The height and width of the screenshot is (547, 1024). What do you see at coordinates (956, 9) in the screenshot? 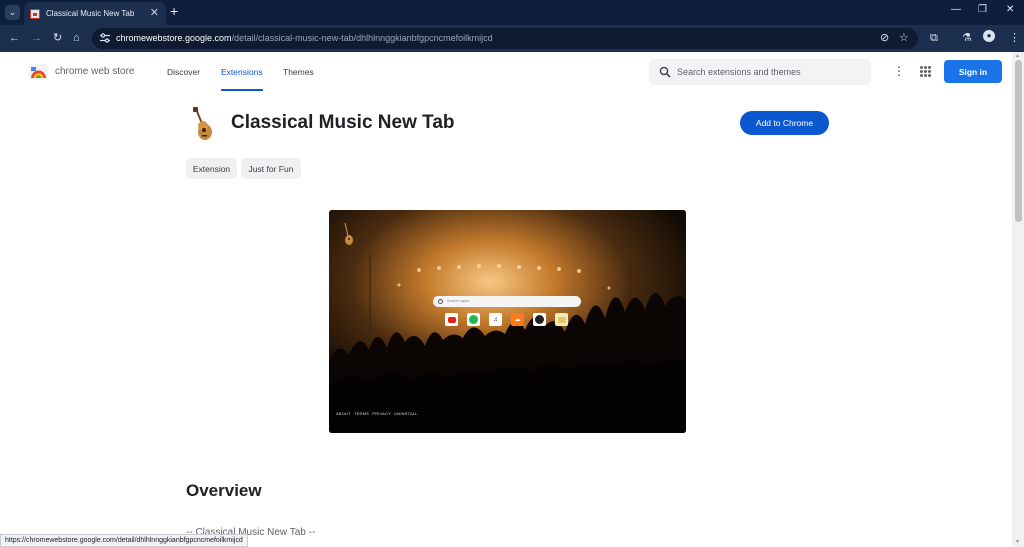
I see `minimize-icon: —` at bounding box center [956, 9].